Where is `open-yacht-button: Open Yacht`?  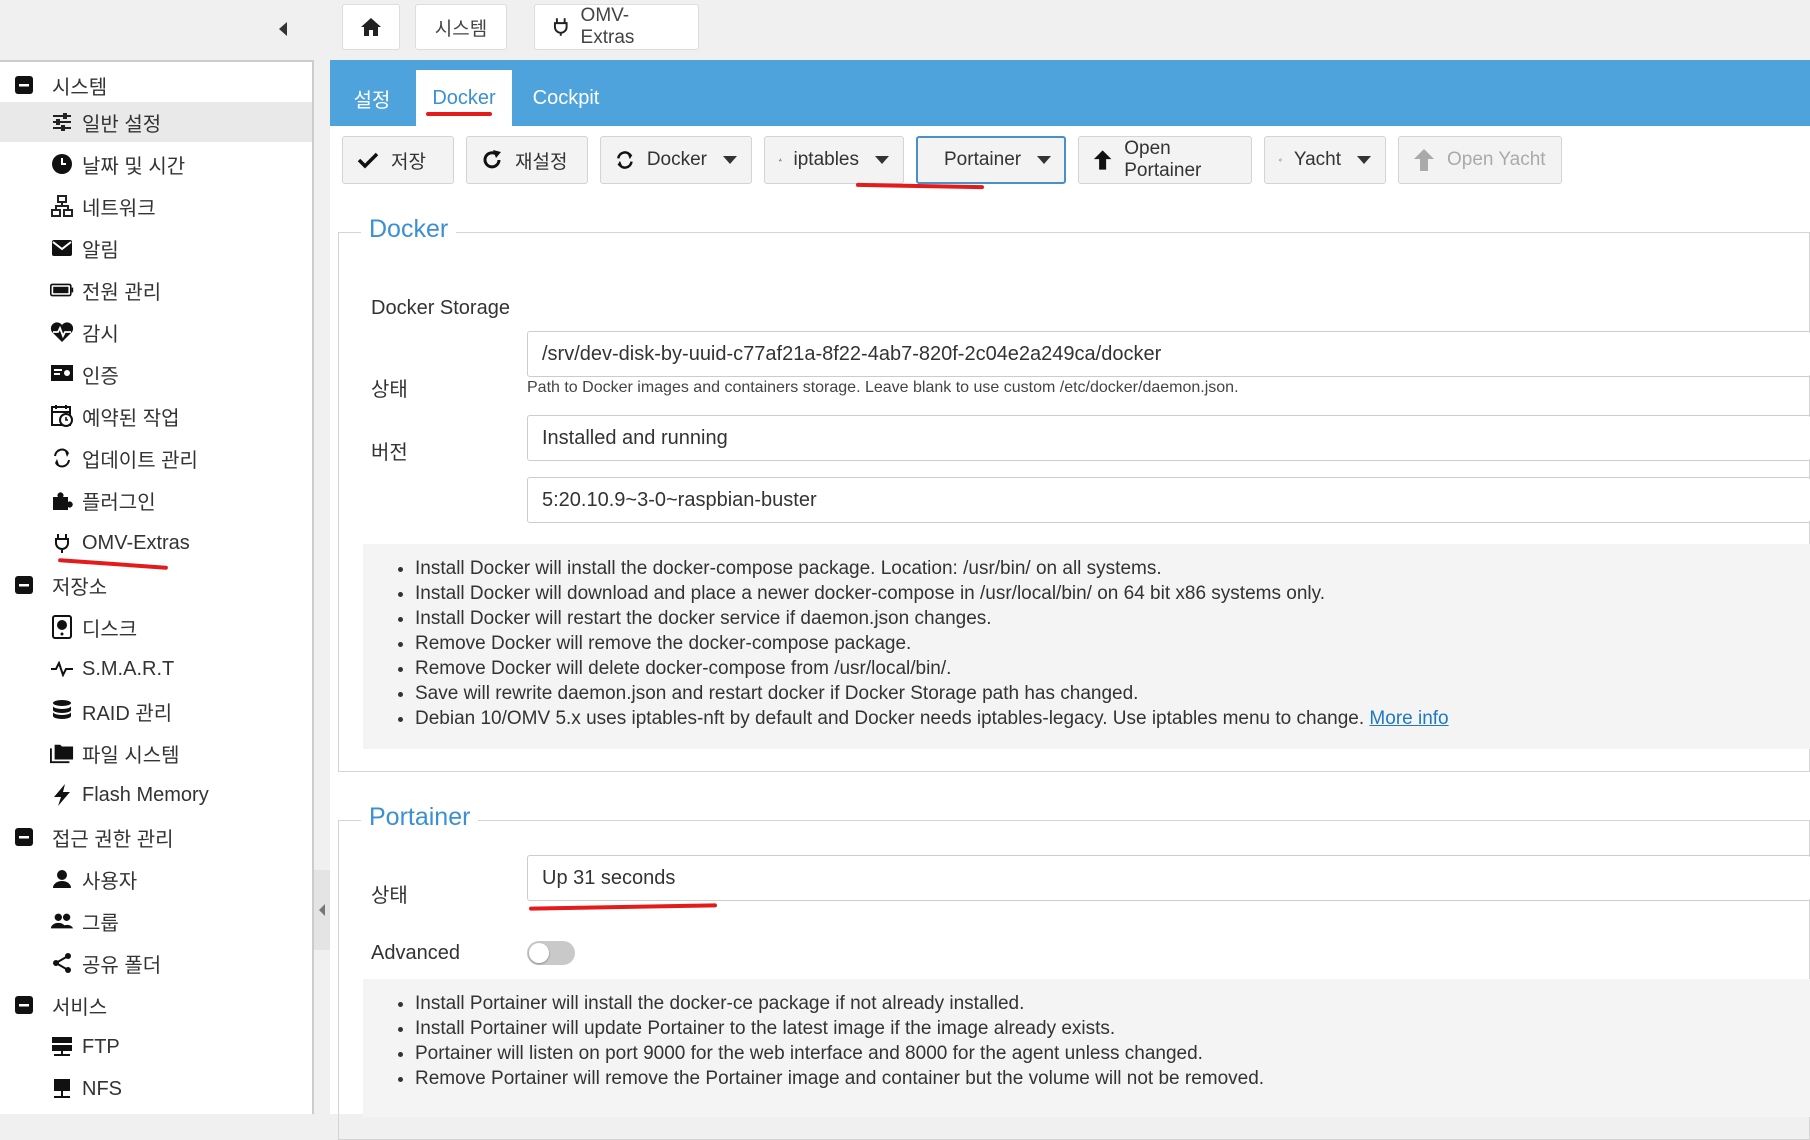 open-yacht-button: Open Yacht is located at coordinates (1480, 160).